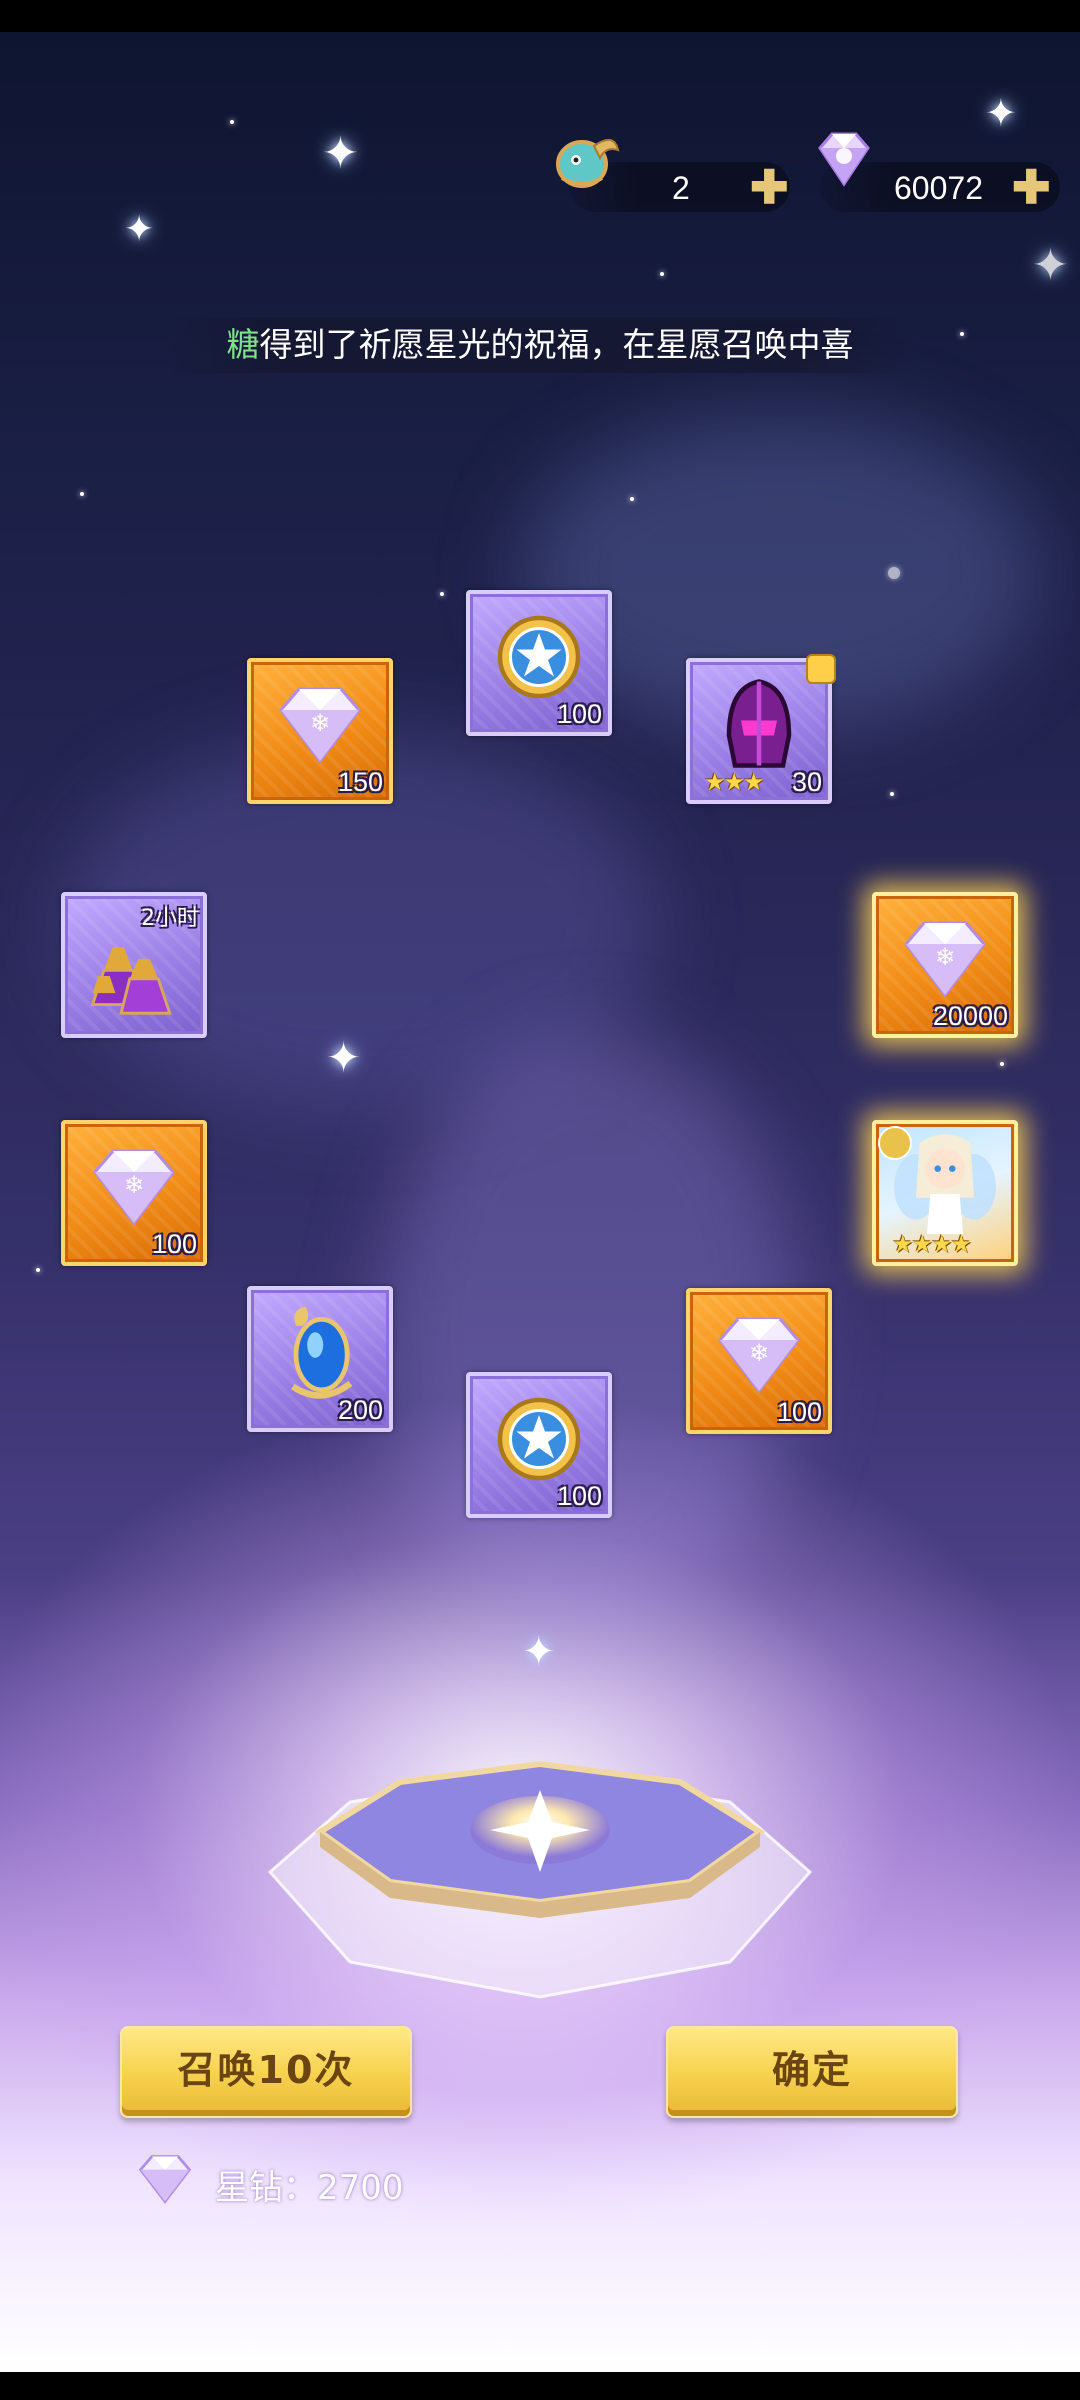  I want to click on reward-tile: ❄ 20000, so click(945, 965).